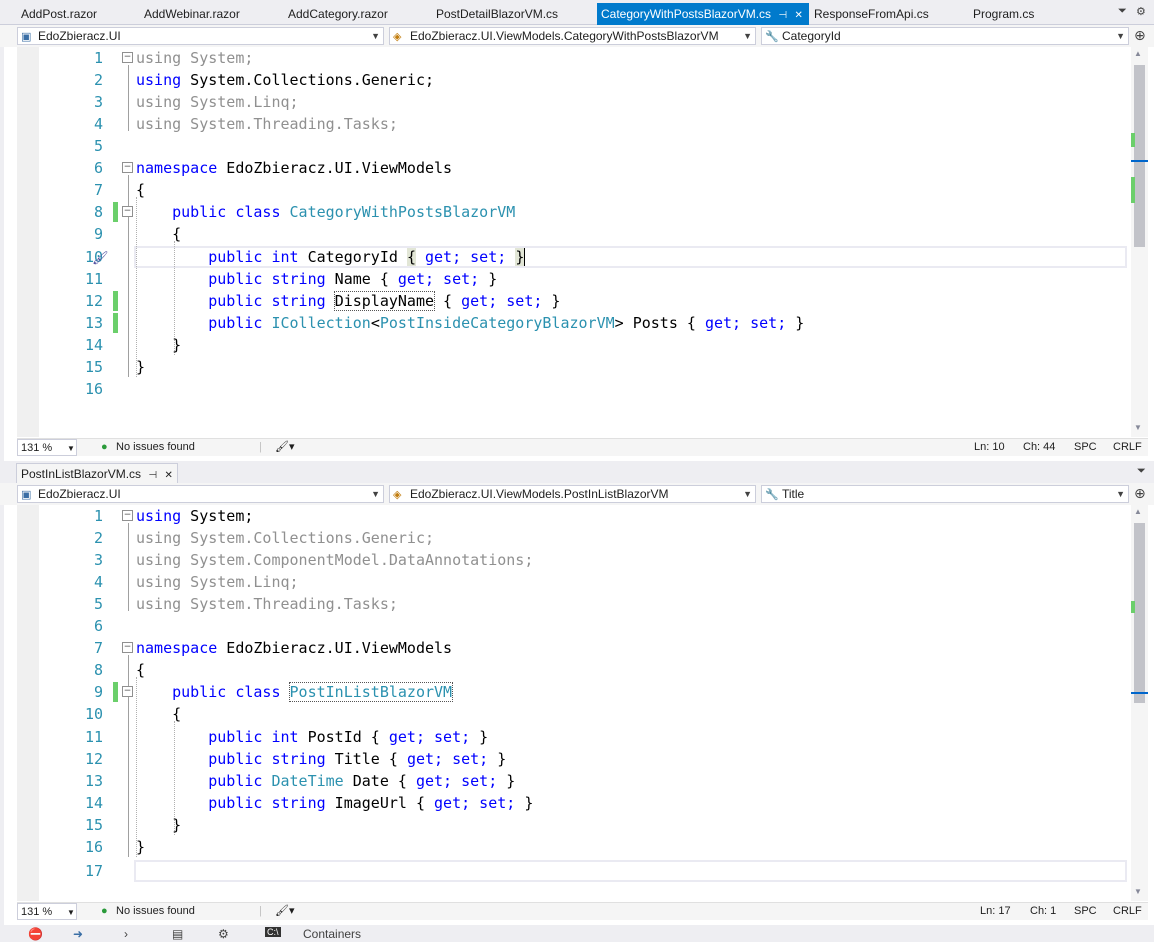  I want to click on check-circle-icon: ●, so click(104, 911).